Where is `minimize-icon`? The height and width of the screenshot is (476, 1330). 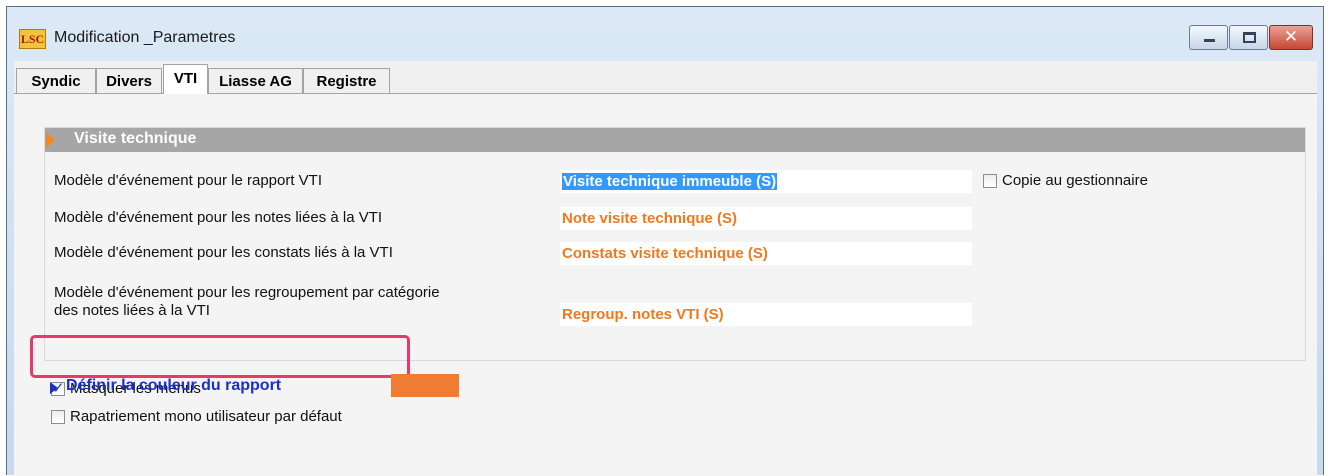
minimize-icon is located at coordinates (1209, 40).